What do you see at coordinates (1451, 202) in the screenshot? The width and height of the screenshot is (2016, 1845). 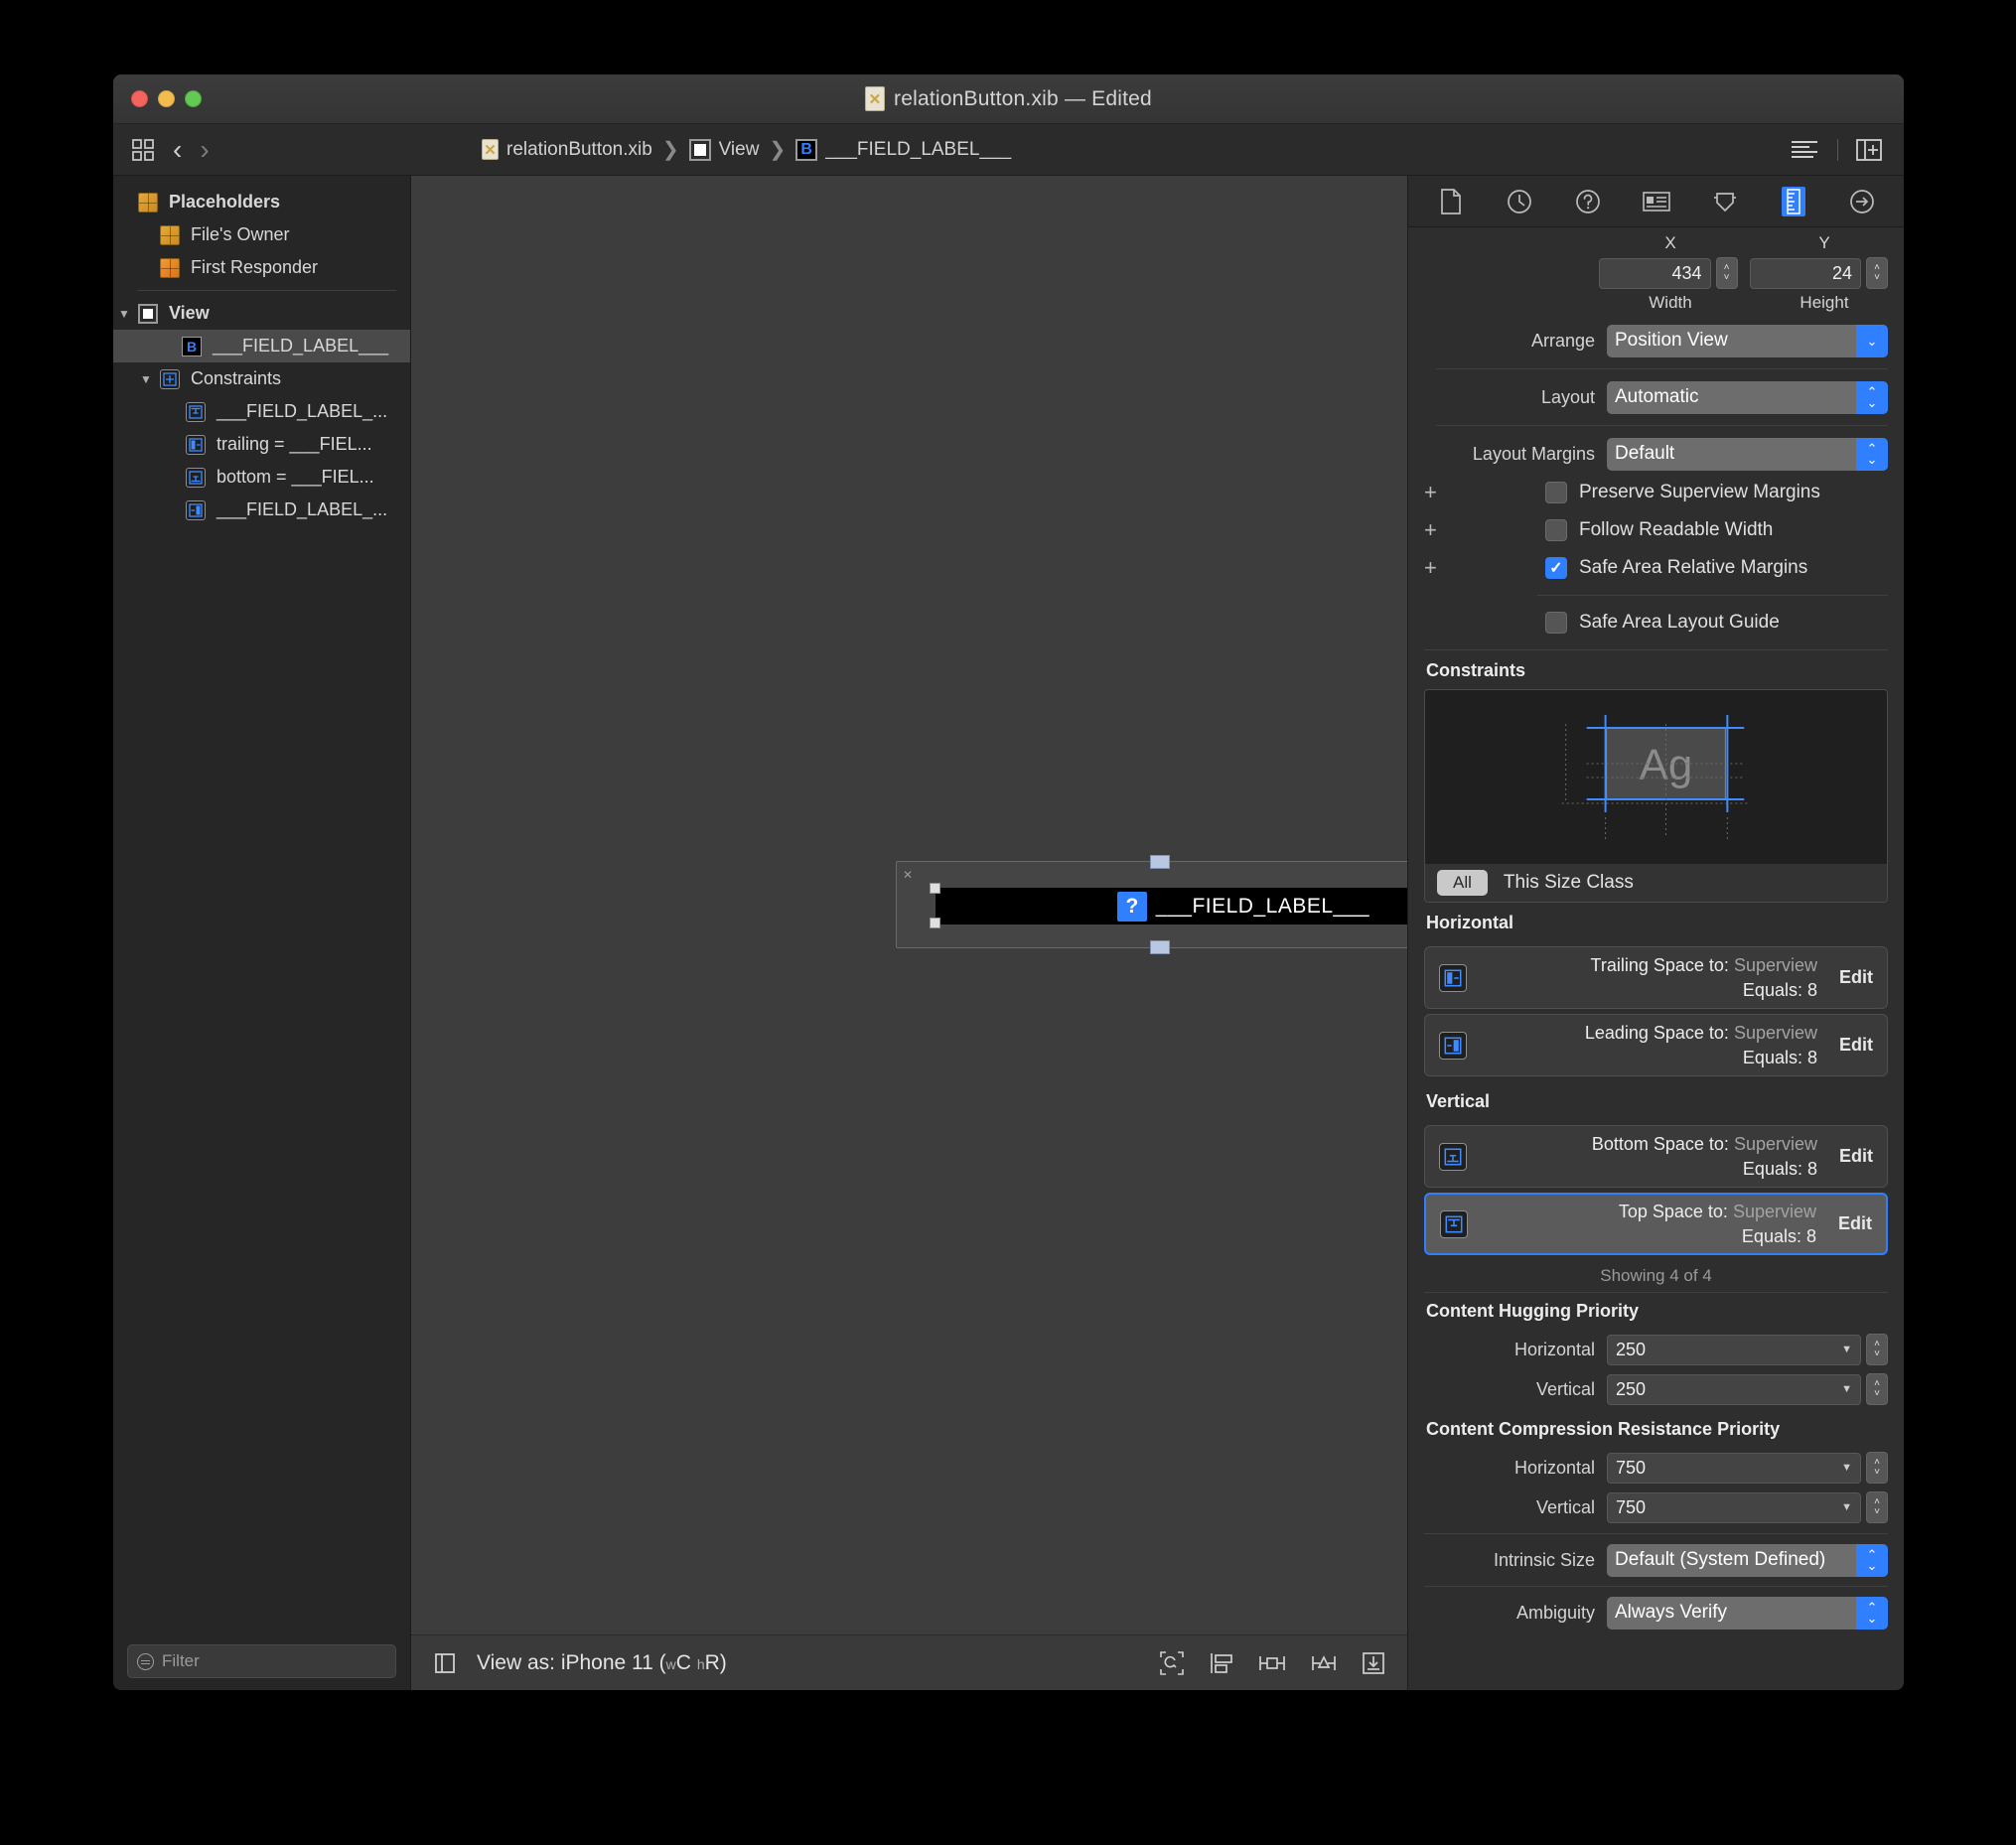 I see `file-inspector-icon` at bounding box center [1451, 202].